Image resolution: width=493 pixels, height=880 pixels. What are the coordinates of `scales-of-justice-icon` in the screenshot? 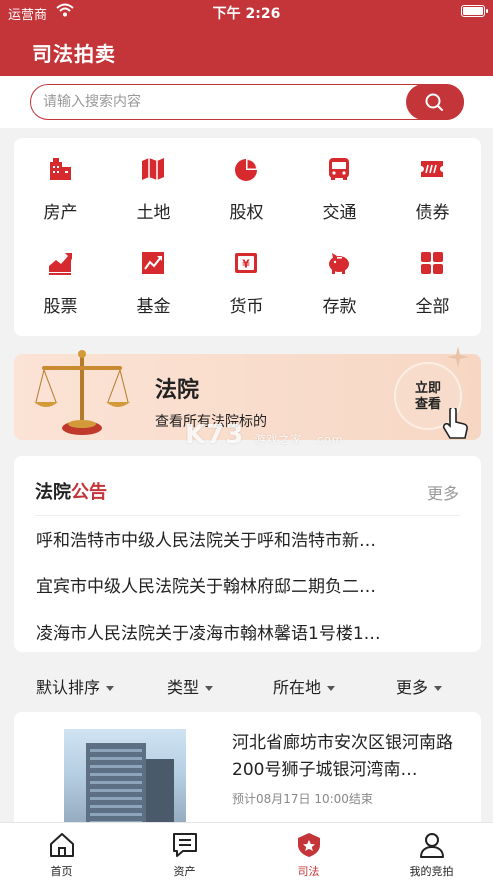 It's located at (82, 392).